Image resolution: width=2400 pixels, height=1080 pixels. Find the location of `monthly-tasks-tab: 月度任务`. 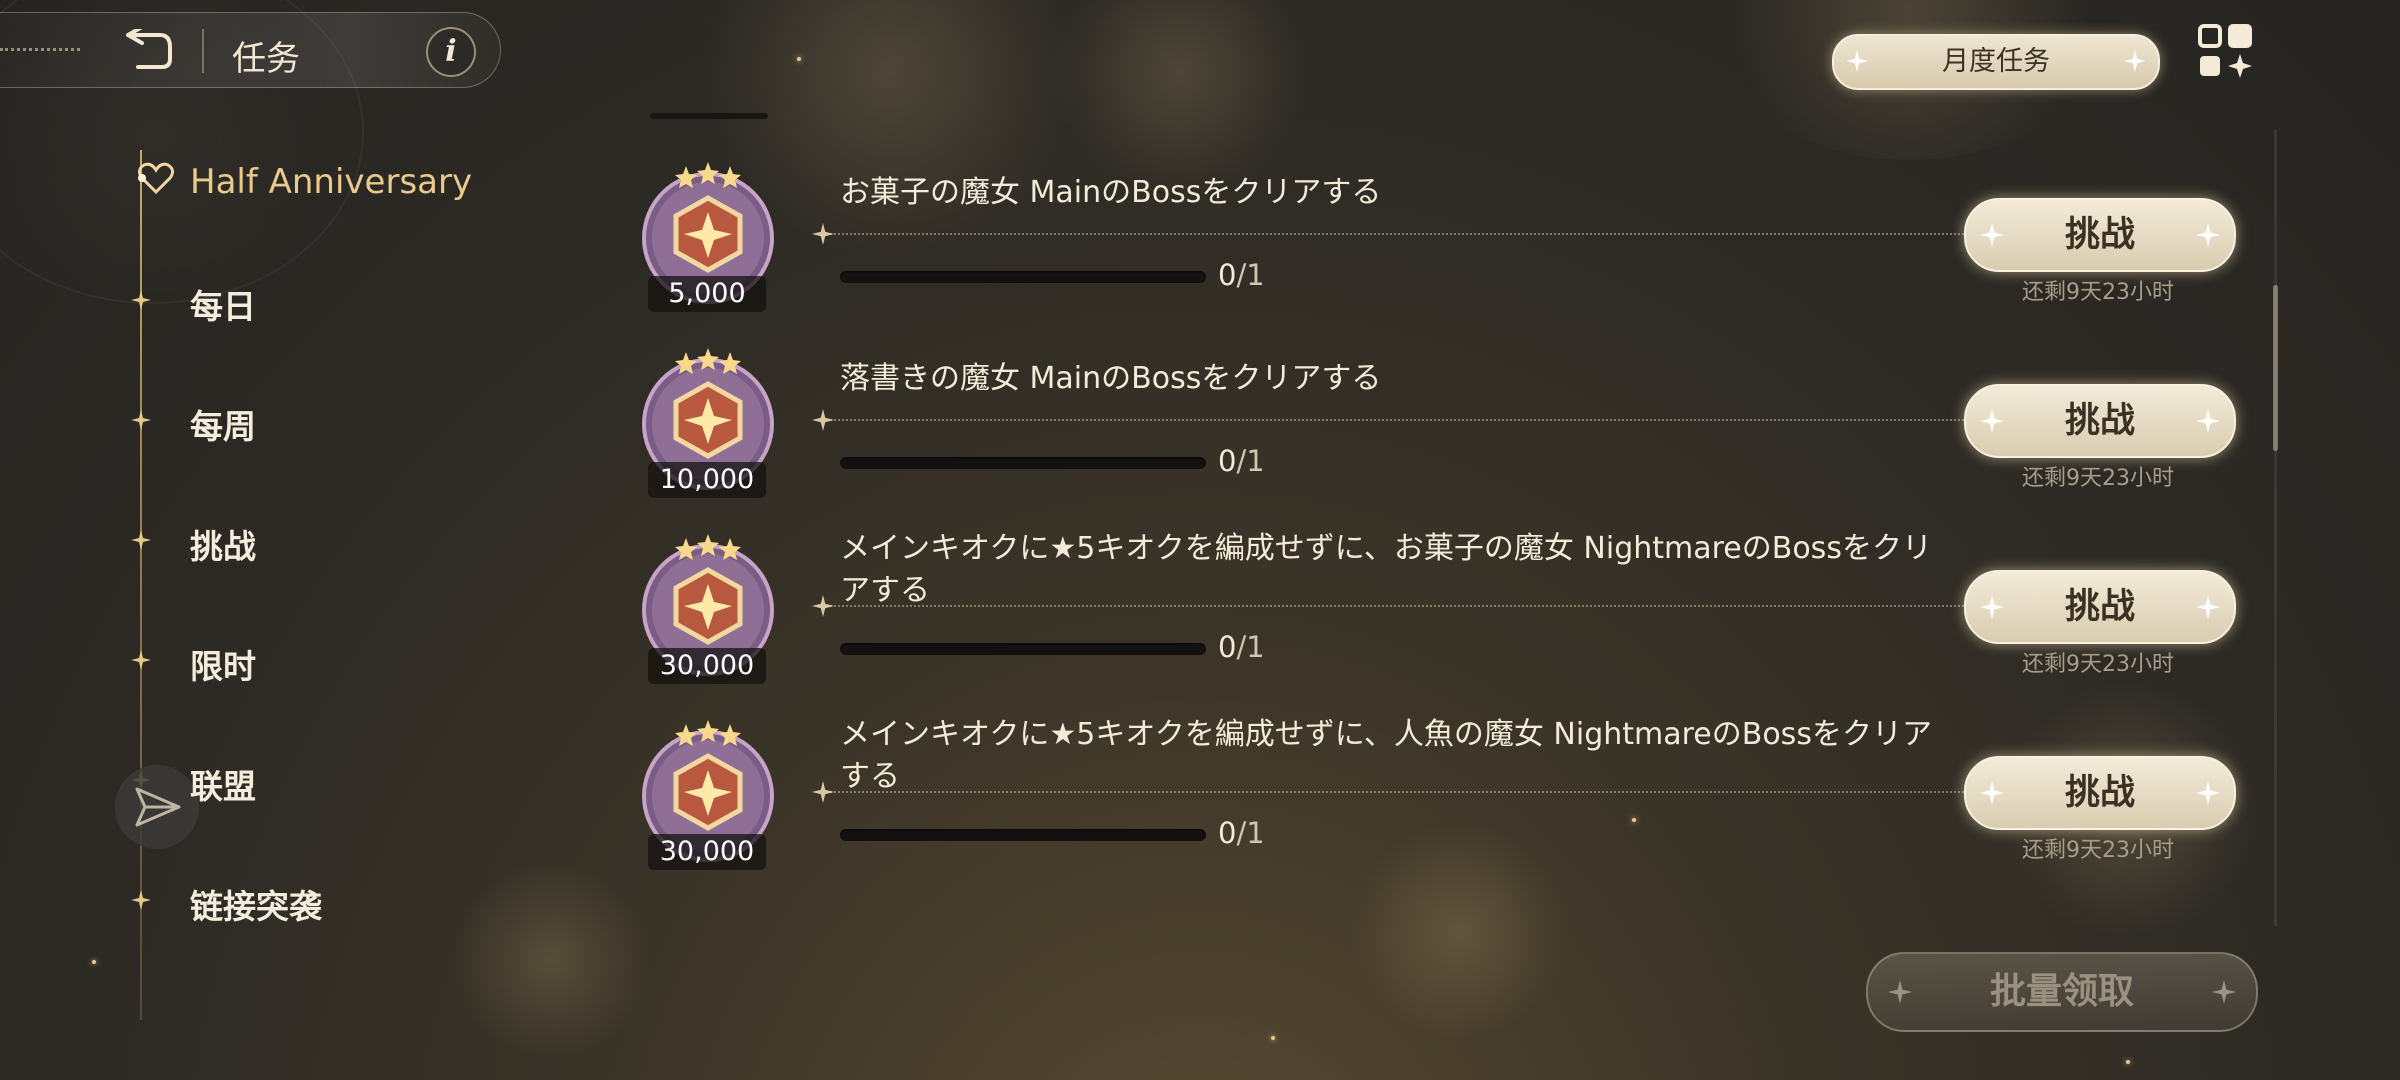

monthly-tasks-tab: 月度任务 is located at coordinates (1996, 62).